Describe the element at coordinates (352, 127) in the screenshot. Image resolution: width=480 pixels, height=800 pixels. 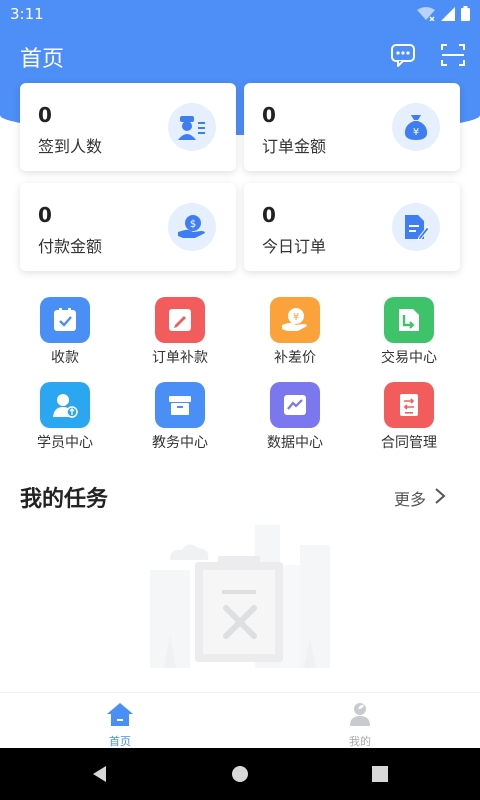
I see `stat-card-order-amount: 0 订单金额 ¥` at that location.